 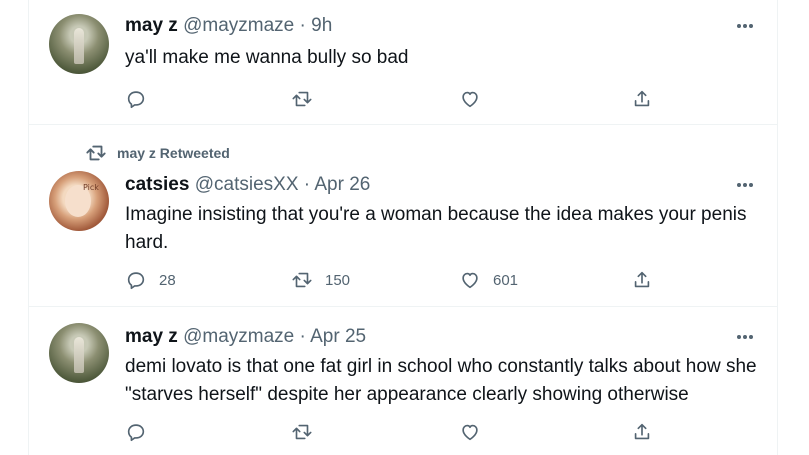 I want to click on tweet-header: may z @mayzmaze · 9h, so click(x=228, y=26).